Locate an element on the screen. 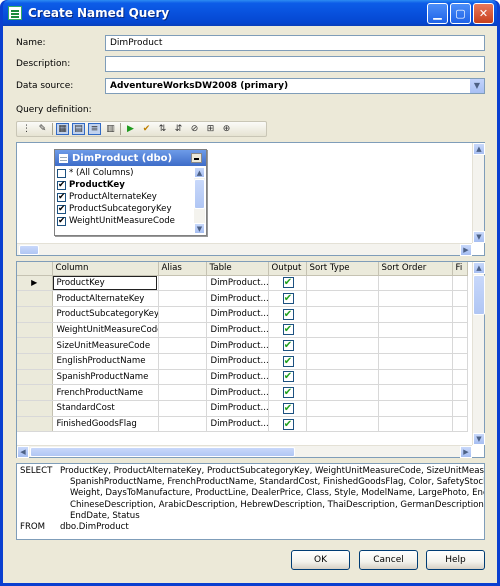 The width and height of the screenshot is (500, 586). grid-row: FinishedGoodsFlag DimProduct... ✔ is located at coordinates (242, 424).